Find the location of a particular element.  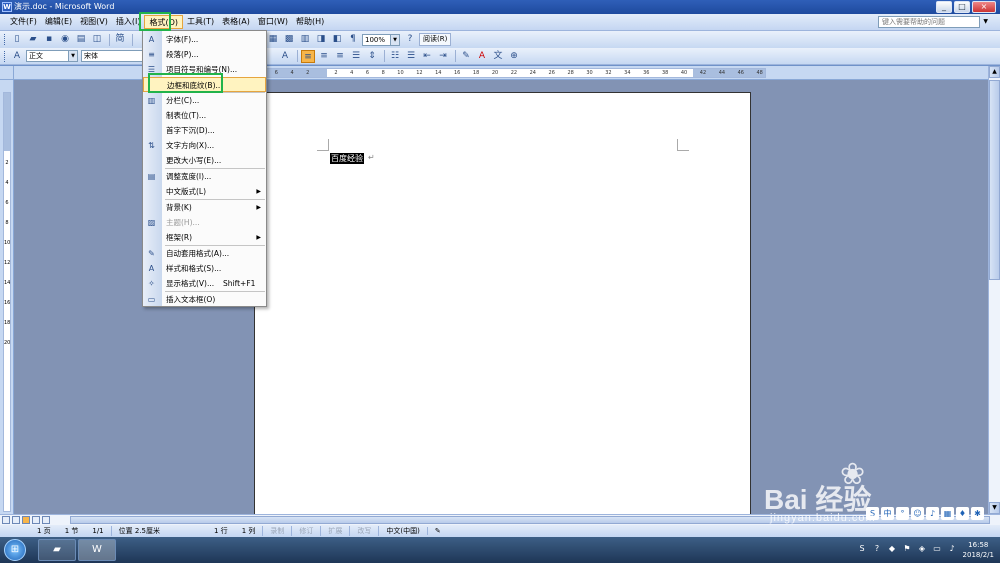

document-map-icon: ◧ is located at coordinates (337, 39).